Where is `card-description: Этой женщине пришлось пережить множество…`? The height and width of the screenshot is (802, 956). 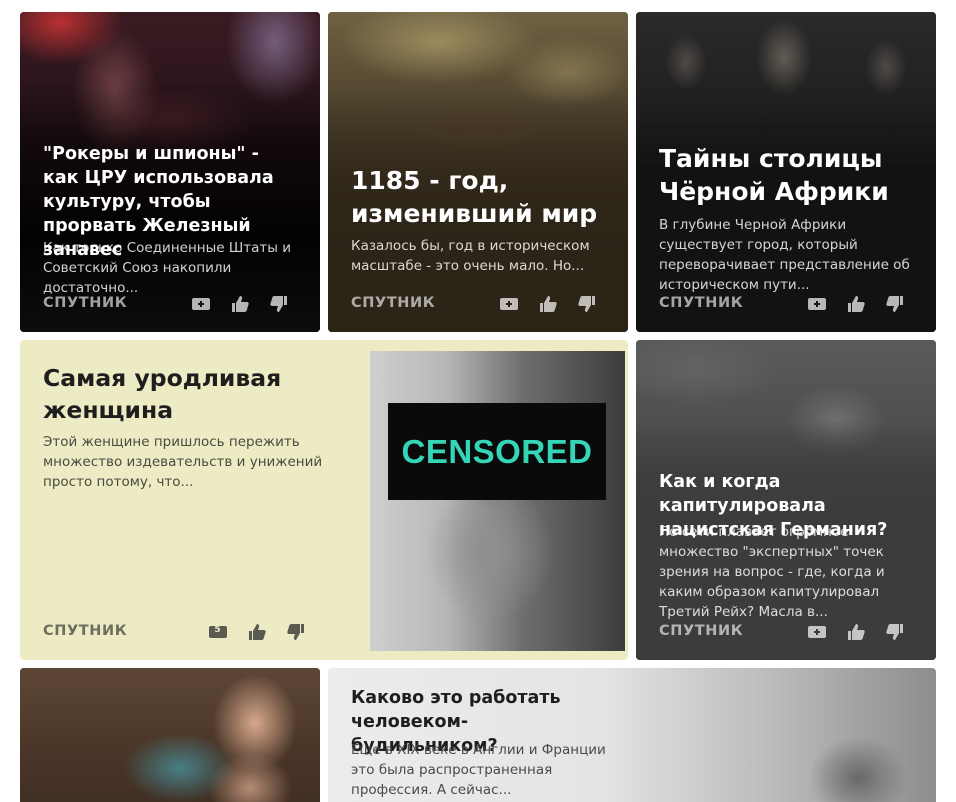 card-description: Этой женщине пришлось пережить множество… is located at coordinates (183, 462).